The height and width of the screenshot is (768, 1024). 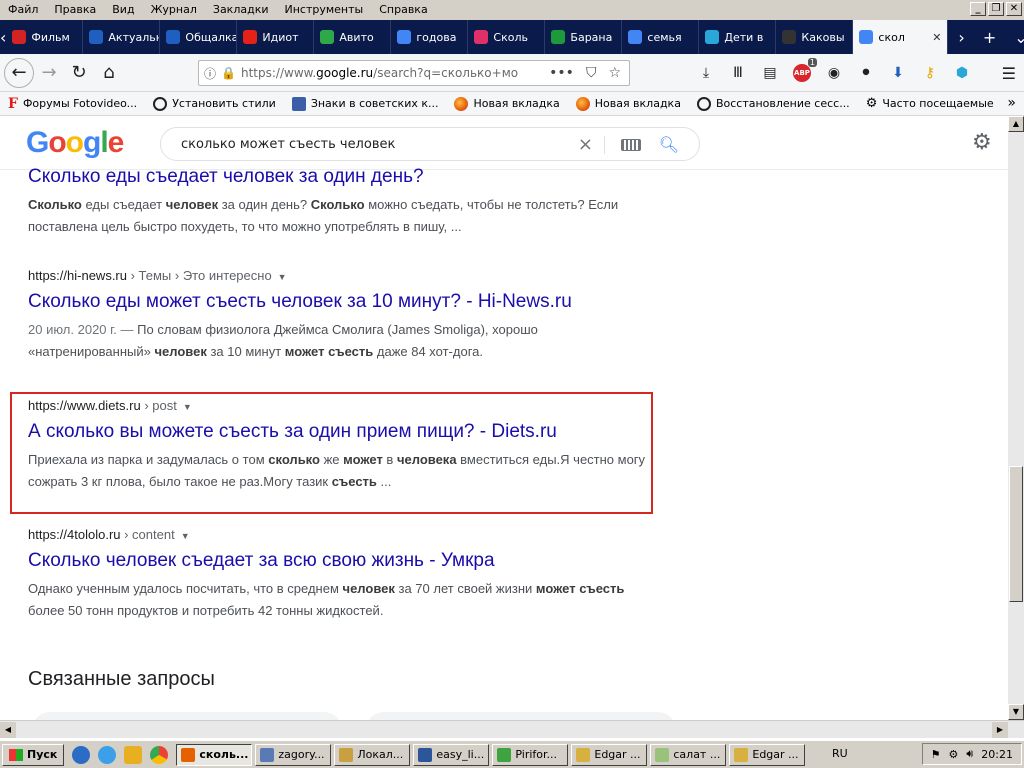 I want to click on flag-icon: ⚑, so click(x=936, y=754).